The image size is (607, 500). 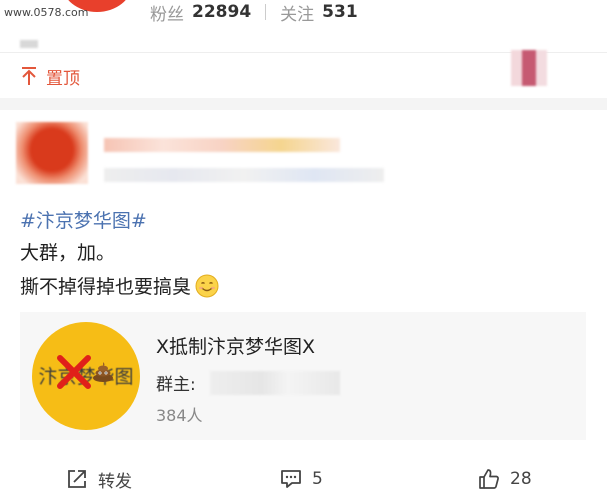 What do you see at coordinates (167, 14) in the screenshot?
I see `fans-label: 粉丝` at bounding box center [167, 14].